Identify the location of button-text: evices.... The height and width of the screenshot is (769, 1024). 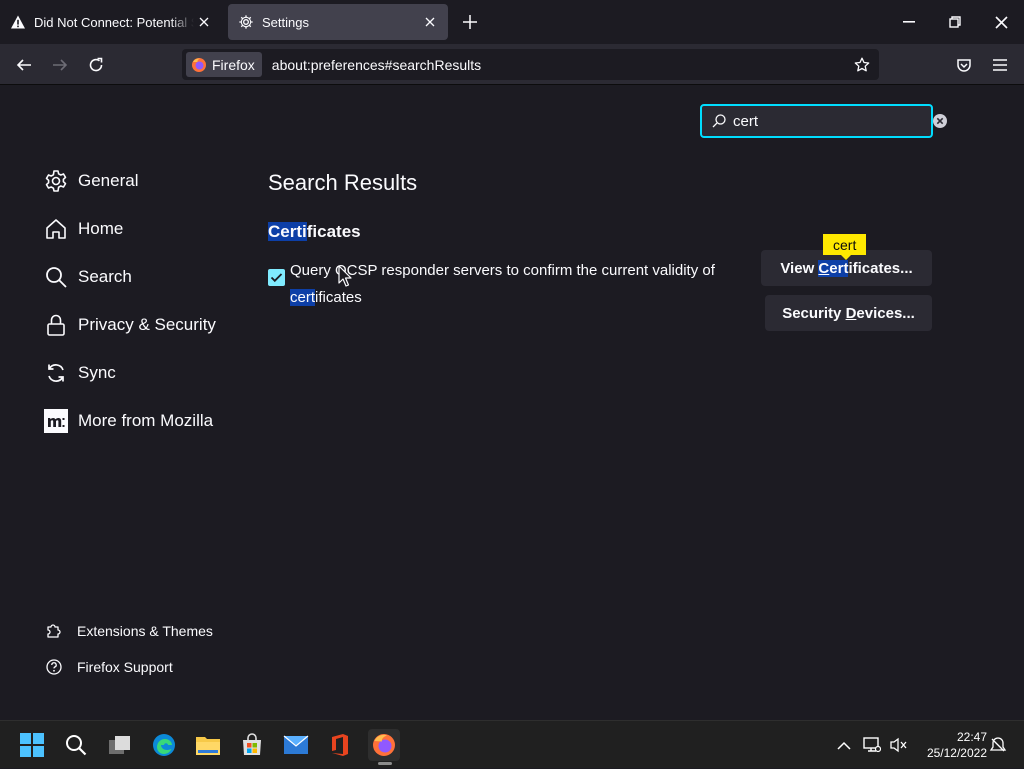
(885, 313).